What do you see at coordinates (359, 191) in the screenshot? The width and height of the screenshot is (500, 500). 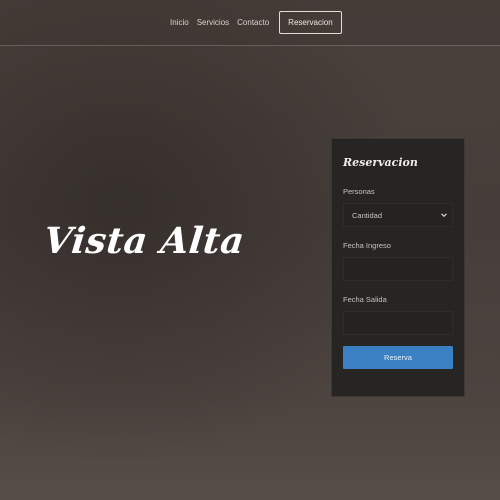 I see `persons-label: Personas` at bounding box center [359, 191].